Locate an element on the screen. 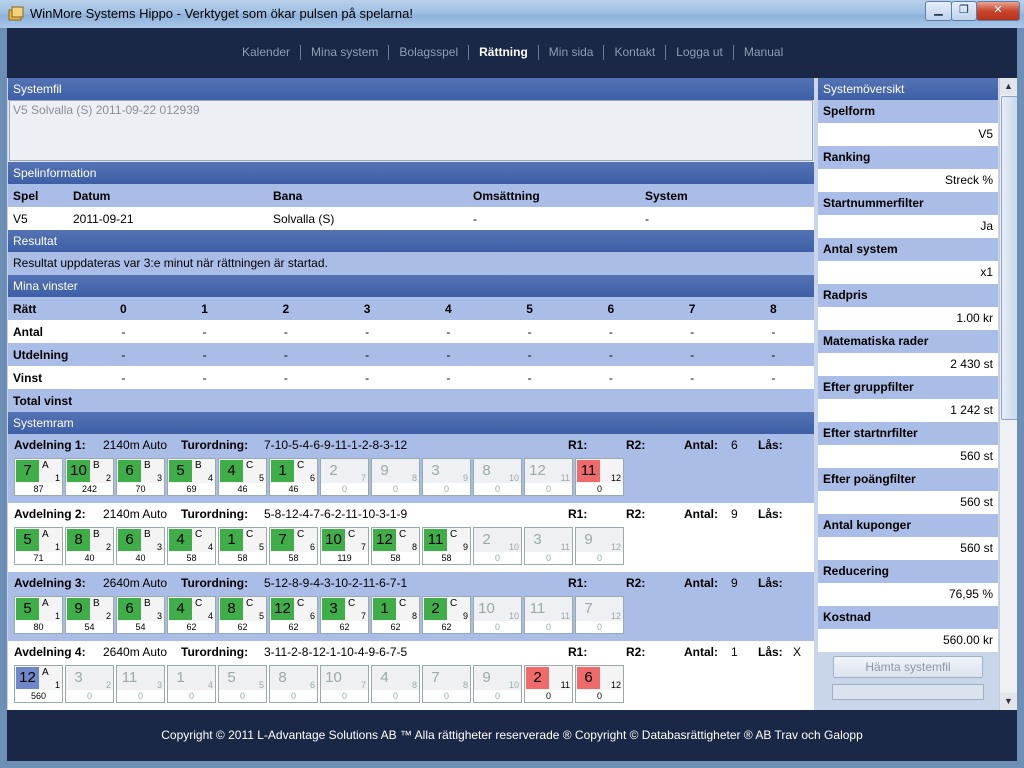 The height and width of the screenshot is (768, 1024). horse-box: 1 C 8 62 is located at coordinates (395, 615).